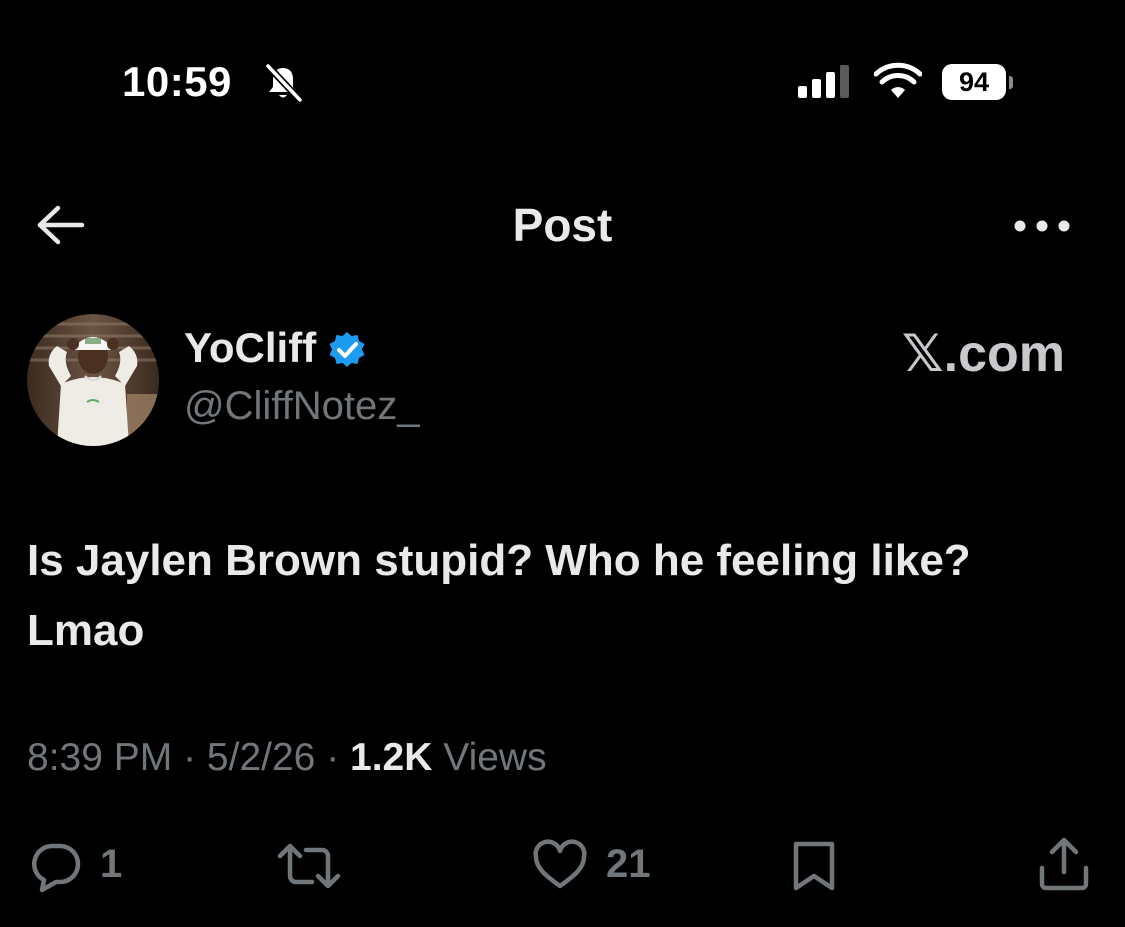 The image size is (1125, 927). What do you see at coordinates (560, 866) in the screenshot?
I see `like-heart-icon` at bounding box center [560, 866].